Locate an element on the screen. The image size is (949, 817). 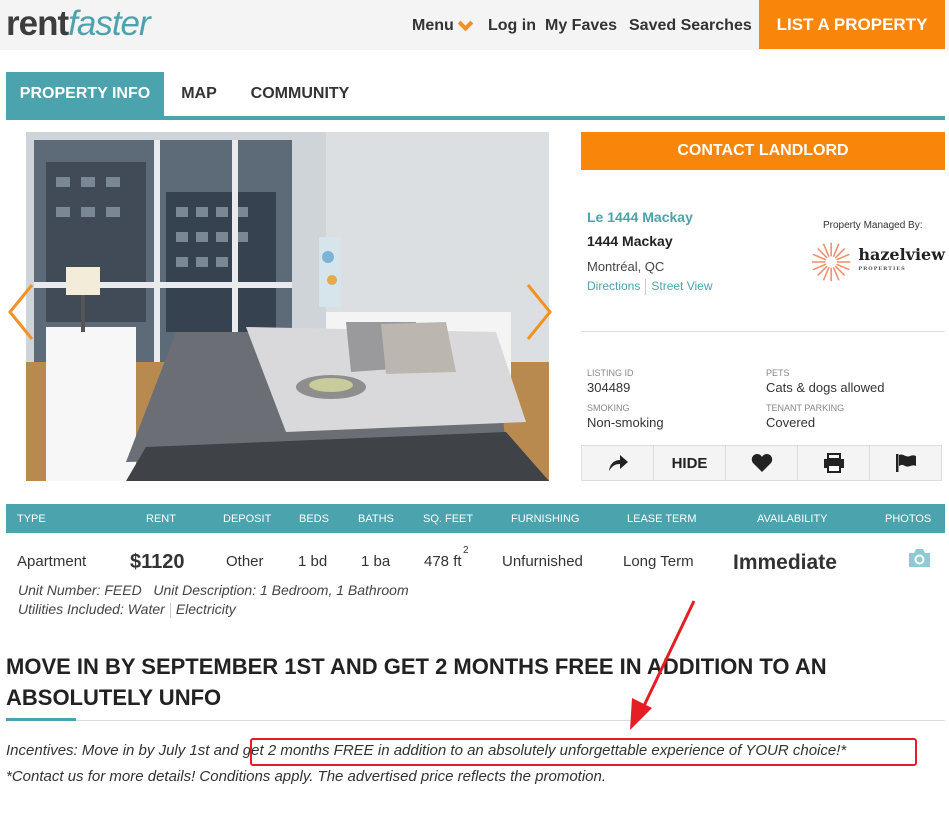
value-baths: 1 ba is located at coordinates (376, 561).